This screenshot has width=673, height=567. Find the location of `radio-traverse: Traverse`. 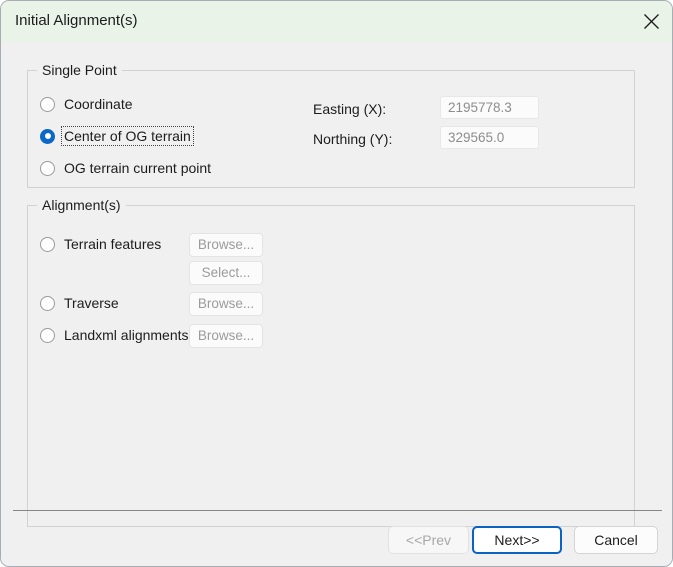

radio-traverse: Traverse is located at coordinates (80, 303).